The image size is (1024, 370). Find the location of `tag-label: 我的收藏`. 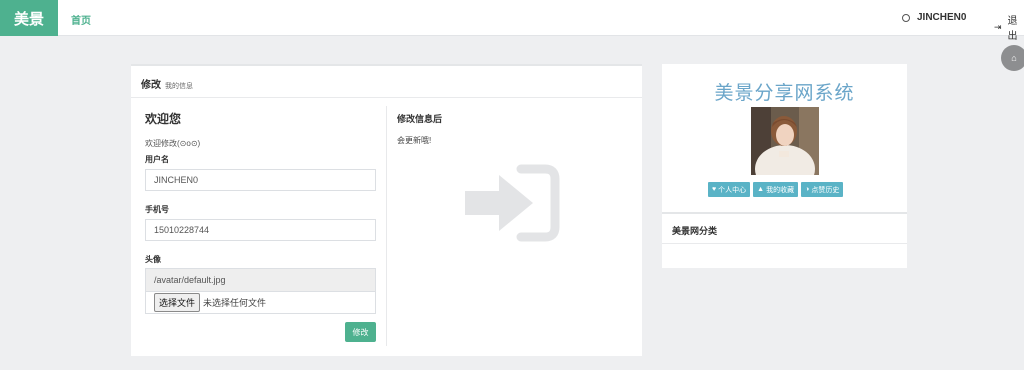

tag-label: 我的收藏 is located at coordinates (780, 190).